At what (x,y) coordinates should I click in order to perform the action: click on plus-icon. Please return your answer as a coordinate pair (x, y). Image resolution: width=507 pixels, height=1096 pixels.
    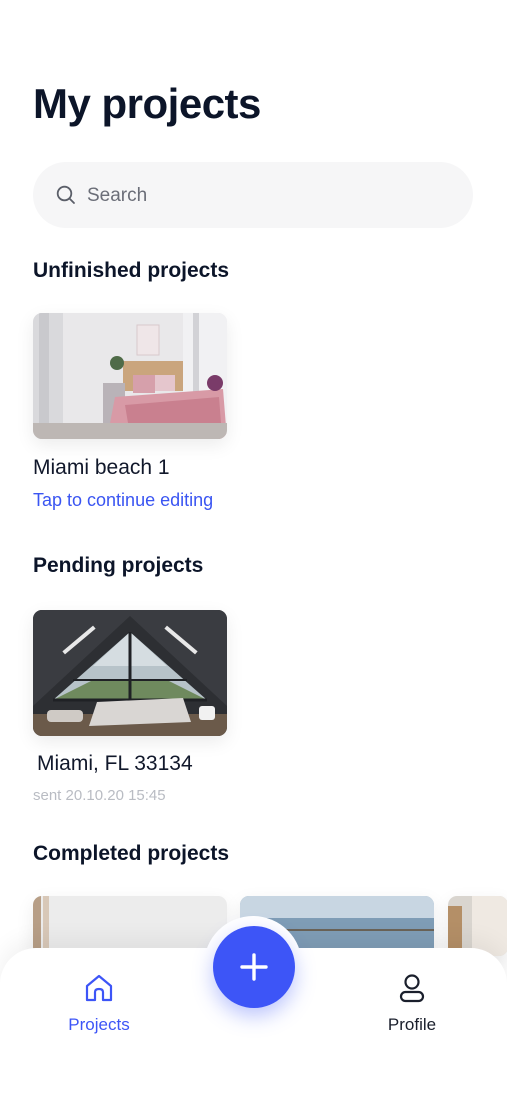
    Looking at the image, I should click on (254, 967).